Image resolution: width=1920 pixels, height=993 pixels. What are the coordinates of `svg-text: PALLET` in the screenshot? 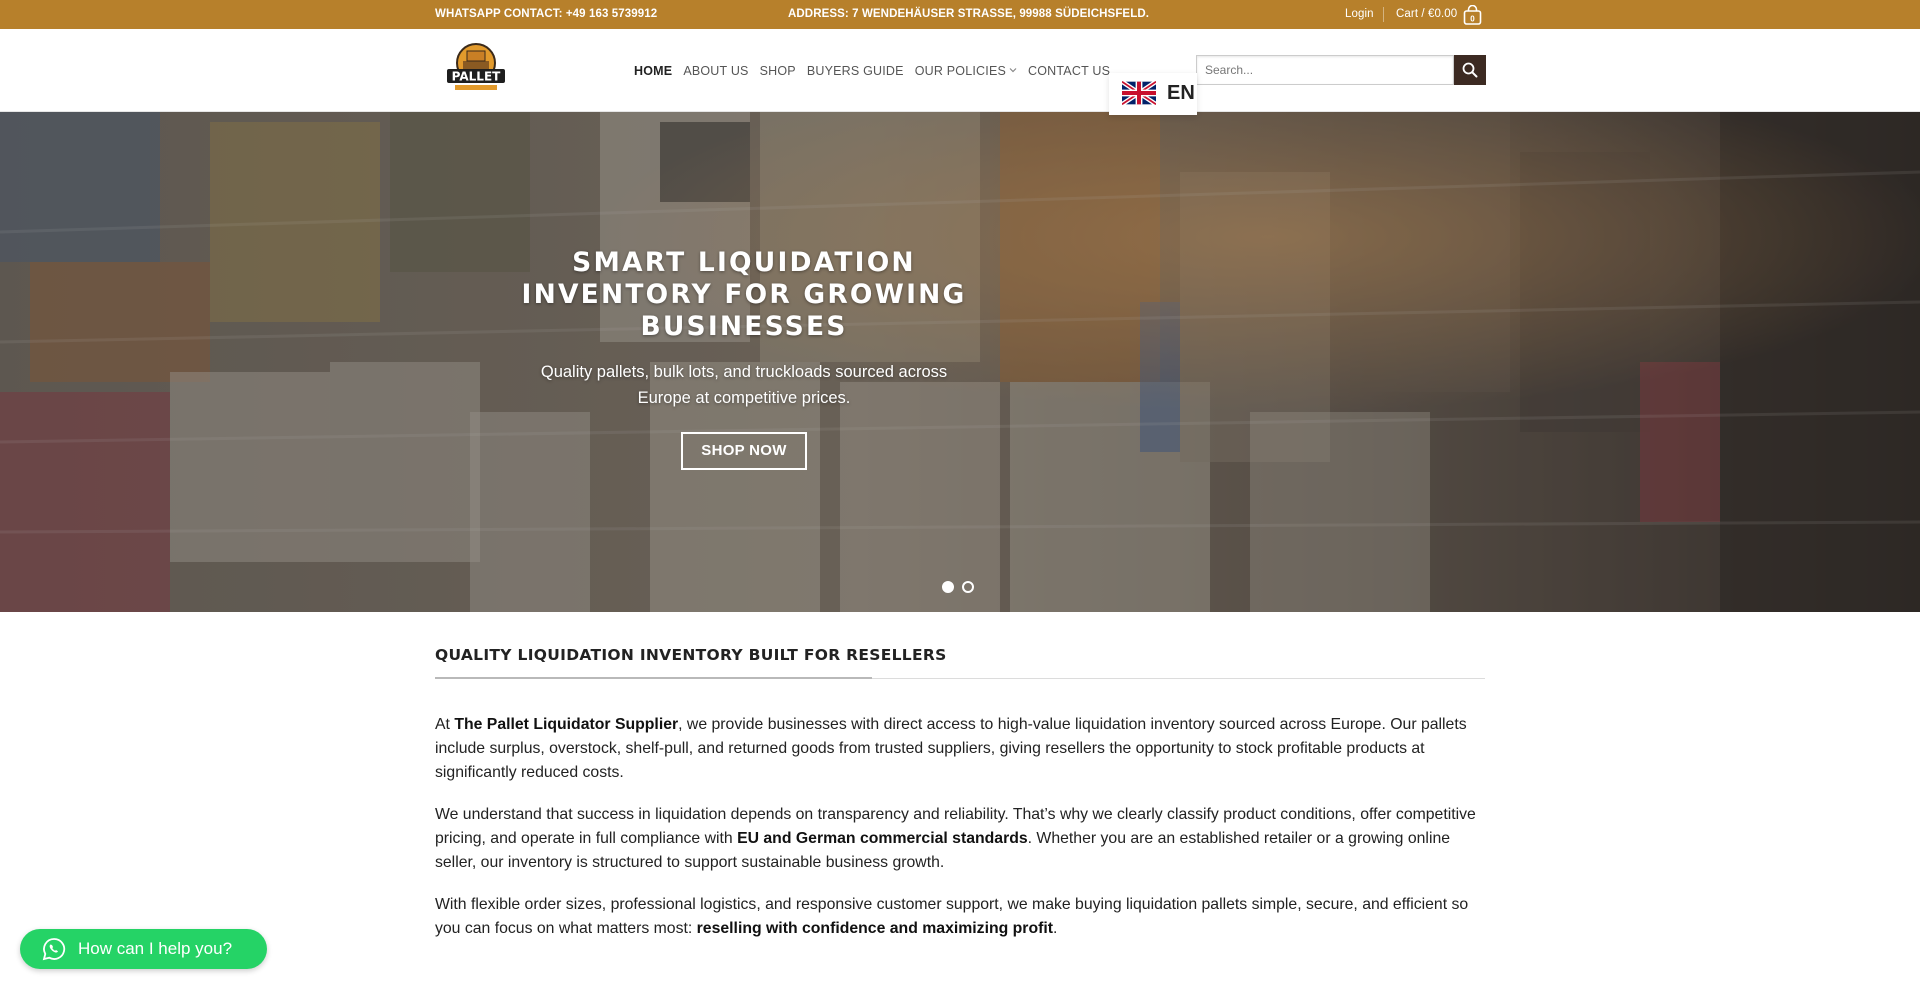 It's located at (476, 77).